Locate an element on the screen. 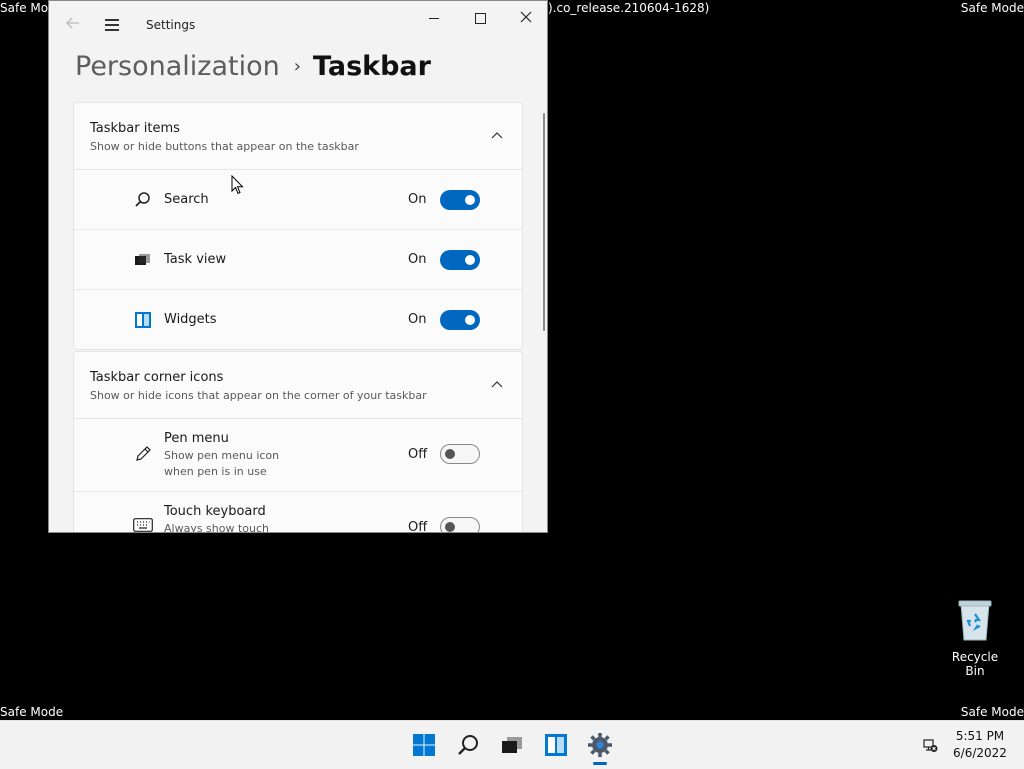  close-button is located at coordinates (525, 18).